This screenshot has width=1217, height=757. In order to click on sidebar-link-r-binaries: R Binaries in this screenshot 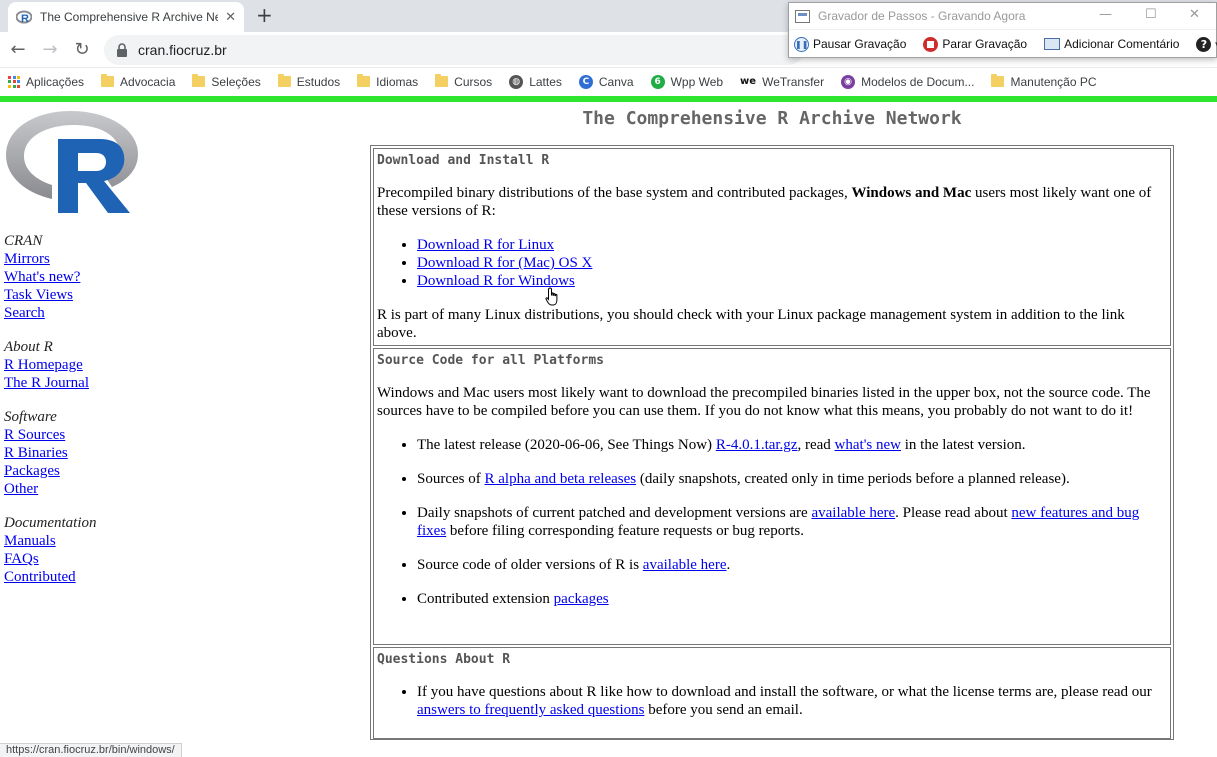, I will do `click(104, 453)`.